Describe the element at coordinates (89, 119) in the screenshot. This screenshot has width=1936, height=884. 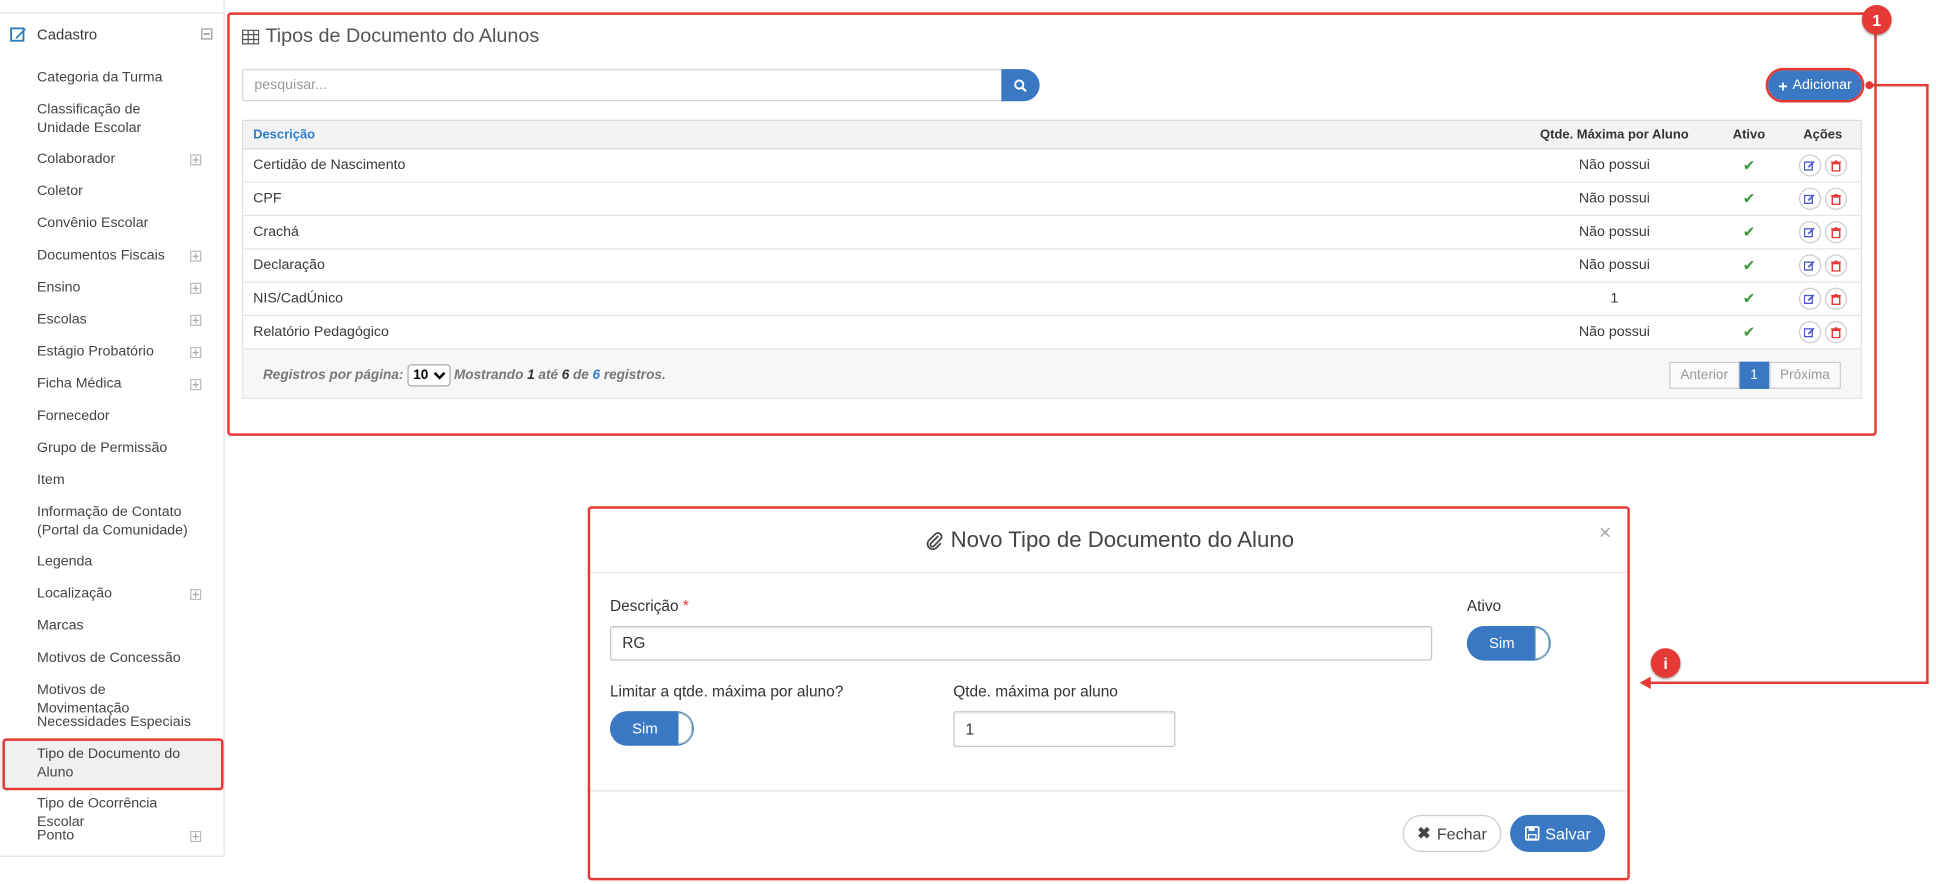
I see `sidebar-item-label: Classificação de Unidade Escolar` at that location.